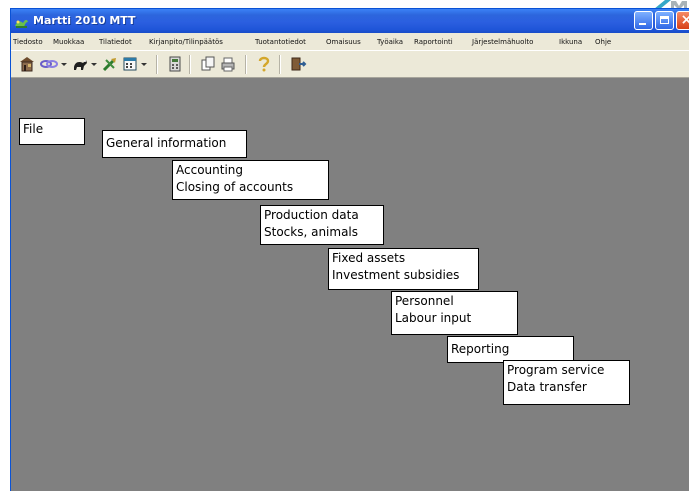 The width and height of the screenshot is (689, 491). Describe the element at coordinates (264, 64) in the screenshot. I see `help-icon` at that location.